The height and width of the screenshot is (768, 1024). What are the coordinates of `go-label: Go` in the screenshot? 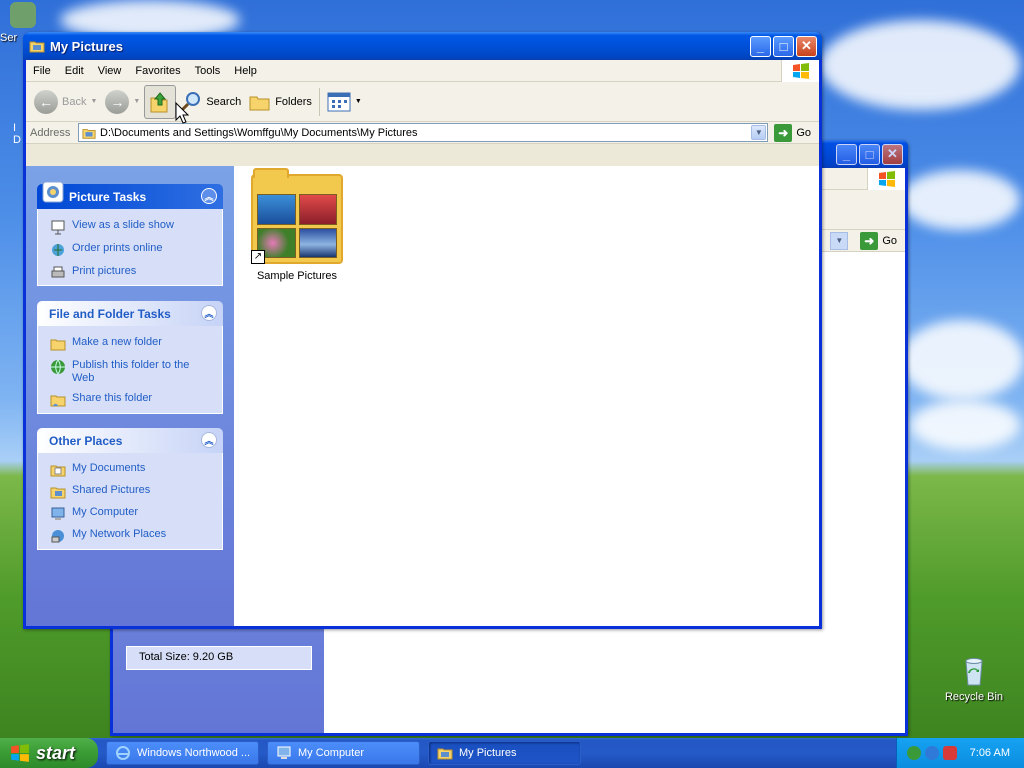 It's located at (889, 240).